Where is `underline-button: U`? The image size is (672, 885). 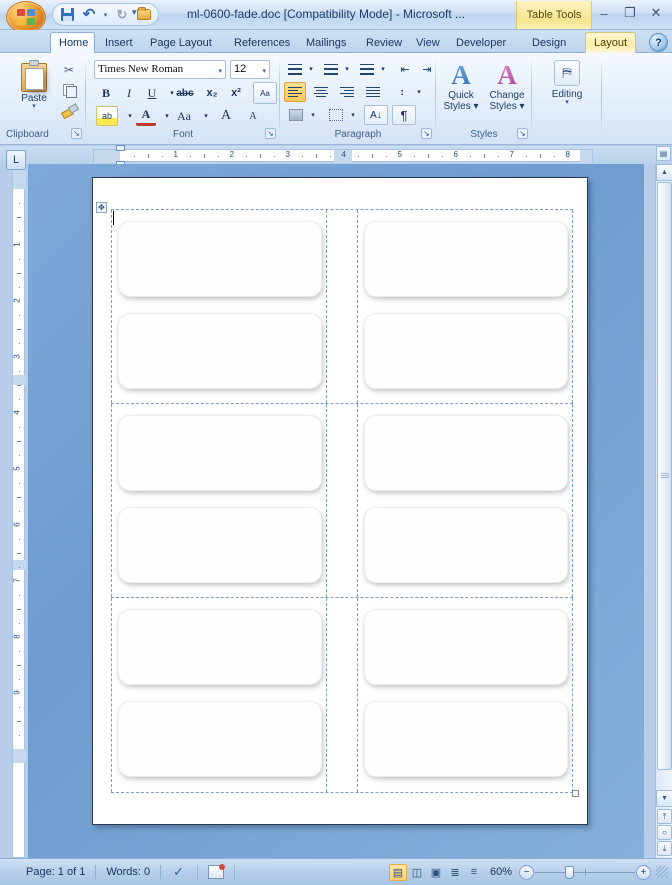
underline-button: U is located at coordinates (152, 93).